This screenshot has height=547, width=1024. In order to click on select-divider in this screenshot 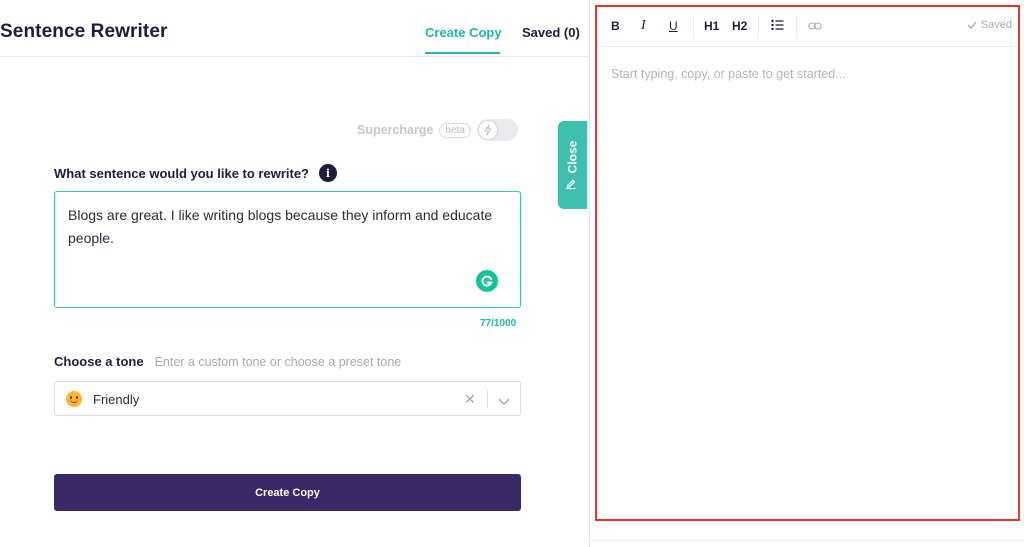, I will do `click(487, 399)`.